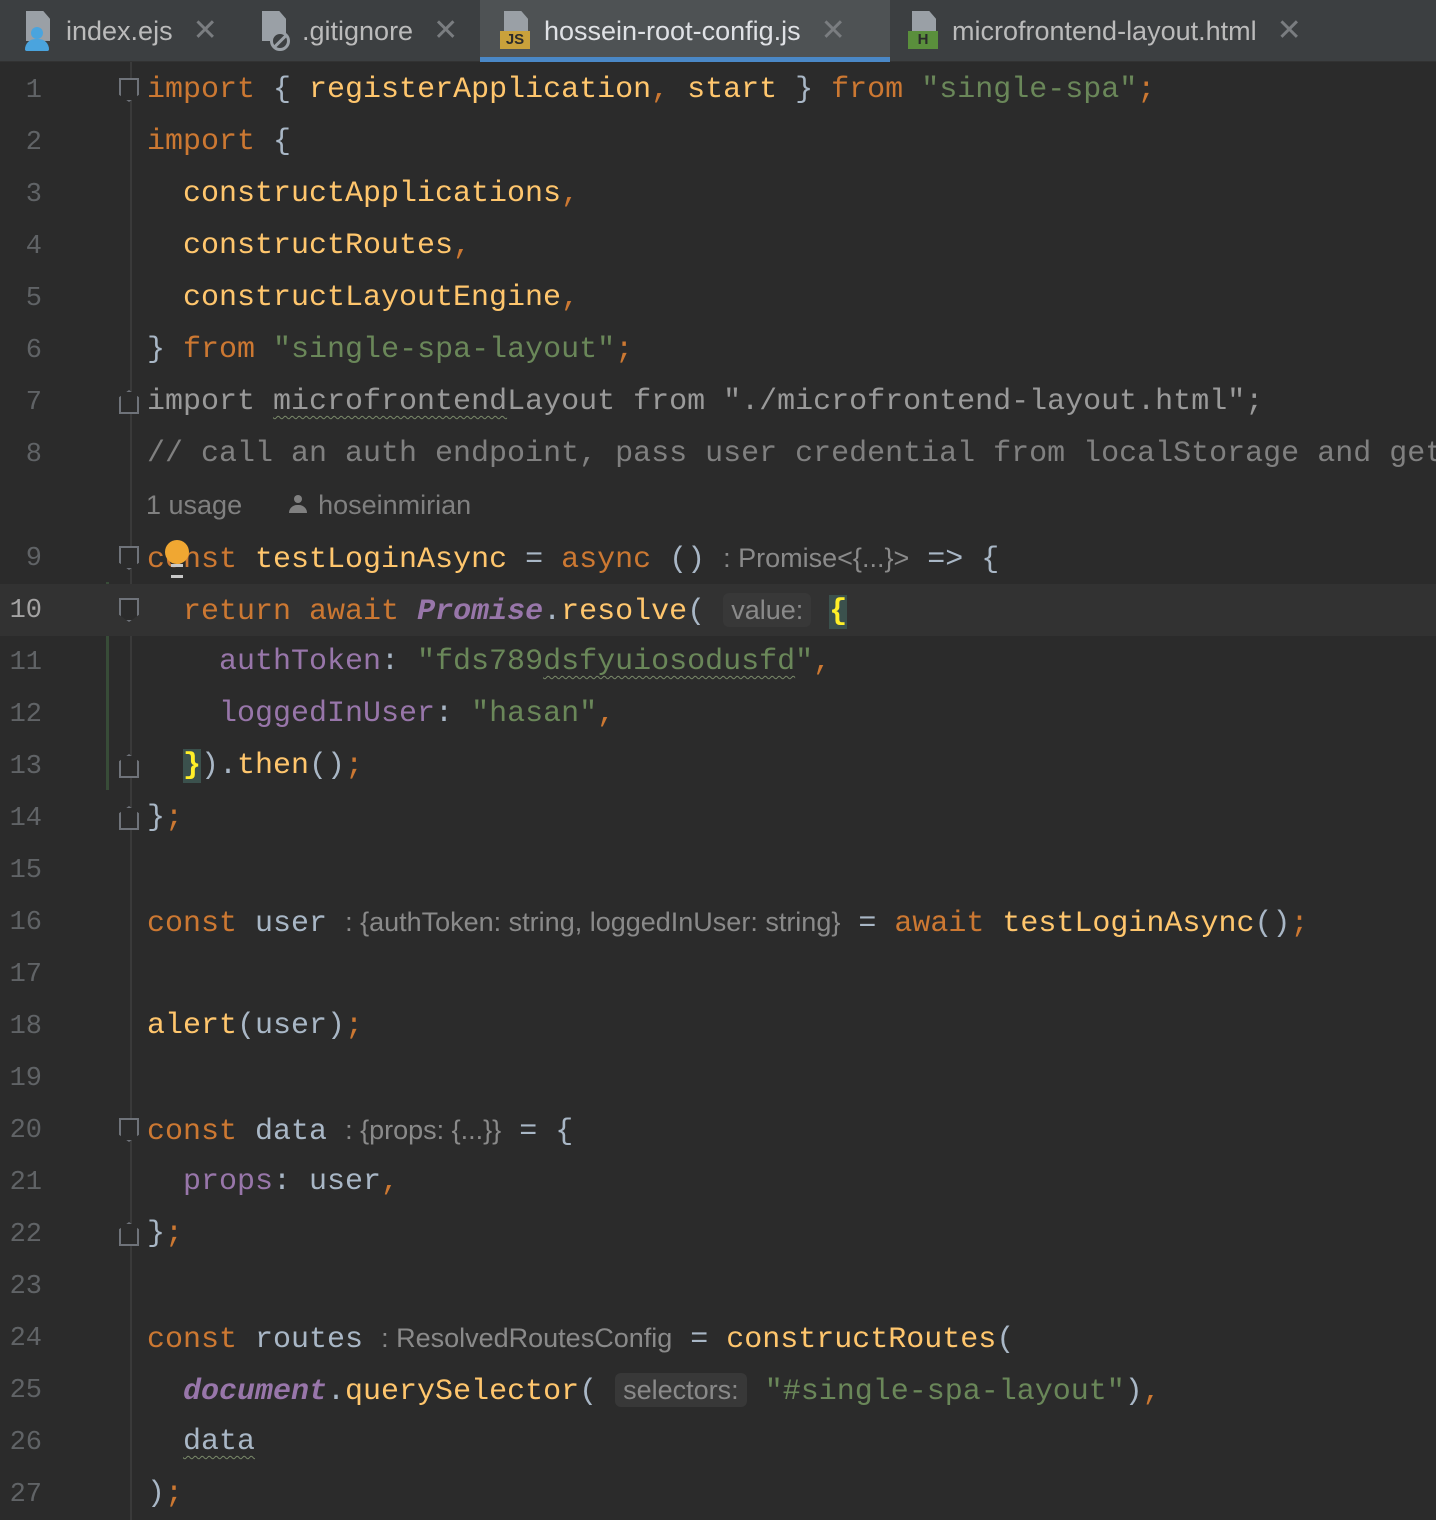  What do you see at coordinates (718, 714) in the screenshot?
I see `code-line: 12 loggedInUser: "hasan",` at bounding box center [718, 714].